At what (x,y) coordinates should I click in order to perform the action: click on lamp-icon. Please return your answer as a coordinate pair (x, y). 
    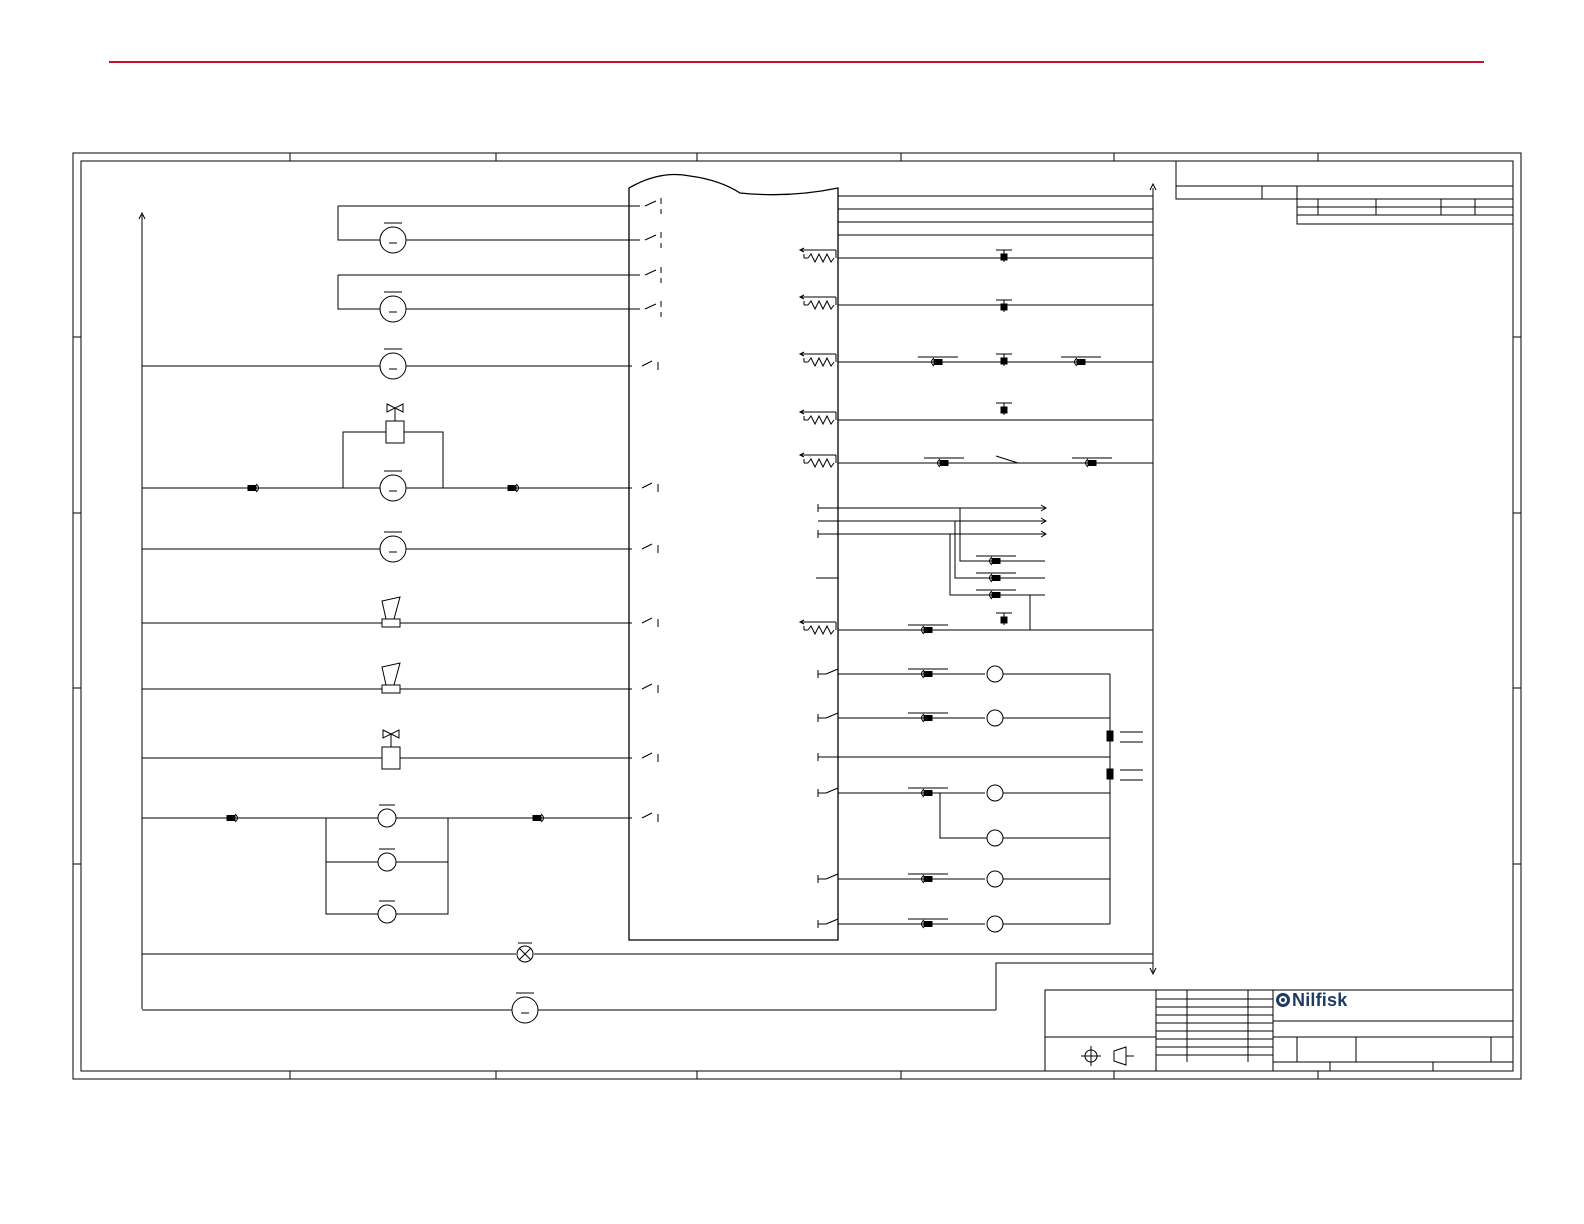
    Looking at the image, I should click on (525, 952).